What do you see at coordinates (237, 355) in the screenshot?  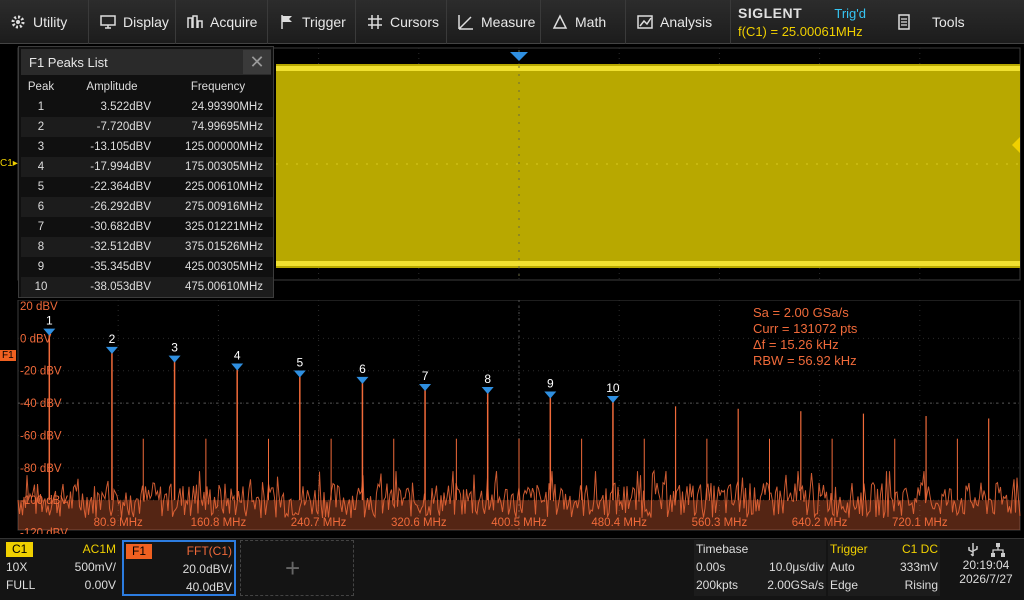 I see `fft-peak-label: 4` at bounding box center [237, 355].